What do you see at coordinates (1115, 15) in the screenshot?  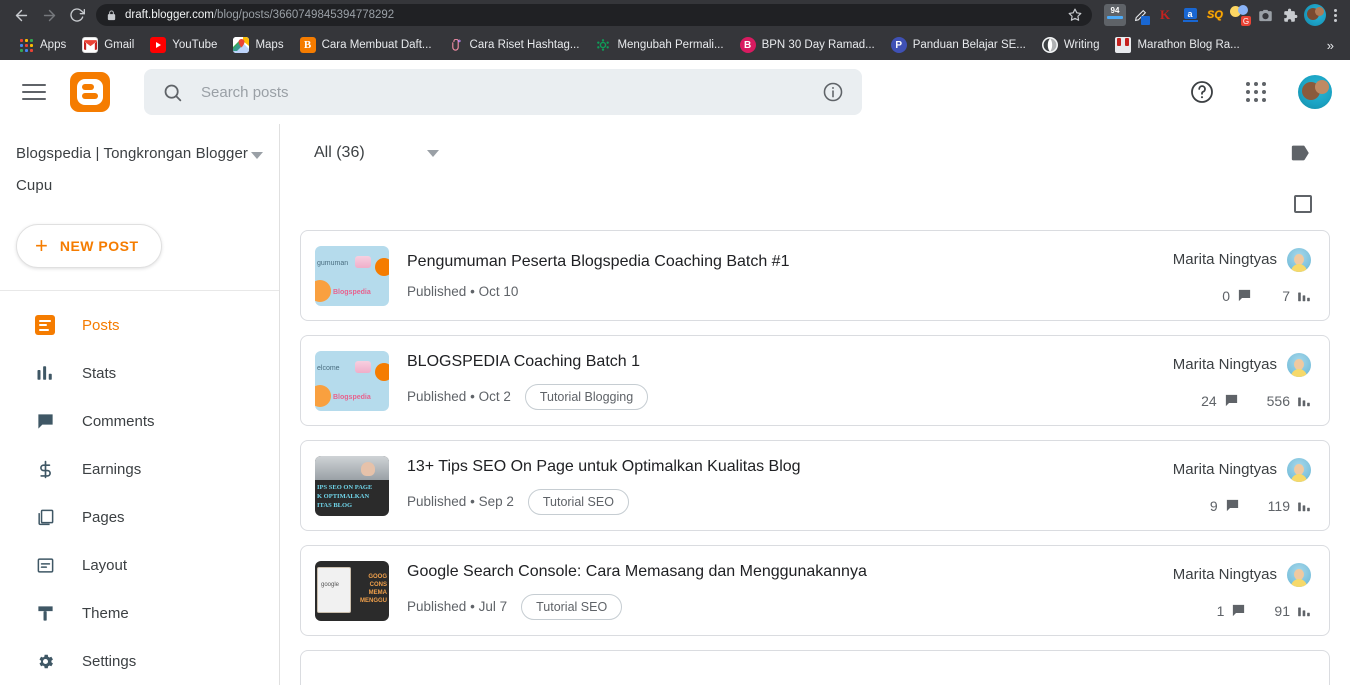 I see `counter-badge-extension: 94` at bounding box center [1115, 15].